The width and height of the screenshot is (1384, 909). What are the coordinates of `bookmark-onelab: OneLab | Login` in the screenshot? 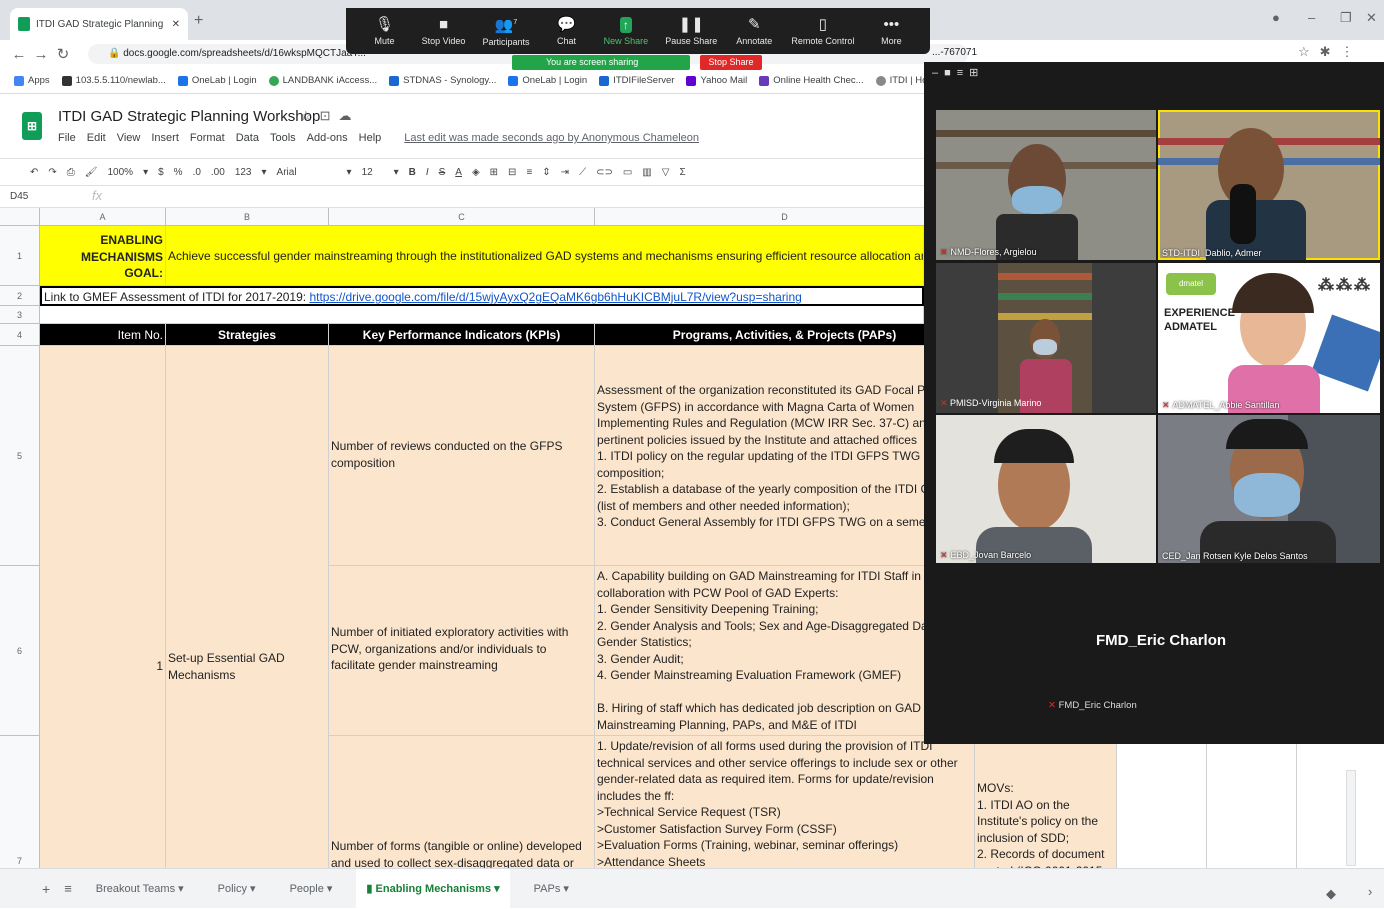 It's located at (217, 80).